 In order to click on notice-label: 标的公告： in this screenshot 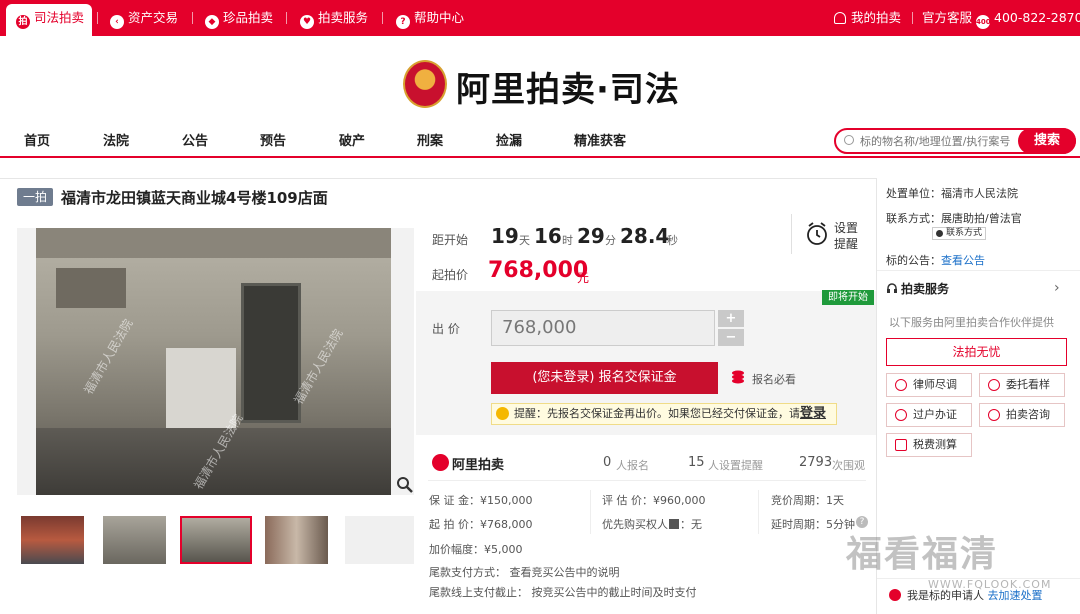, I will do `click(913, 260)`.